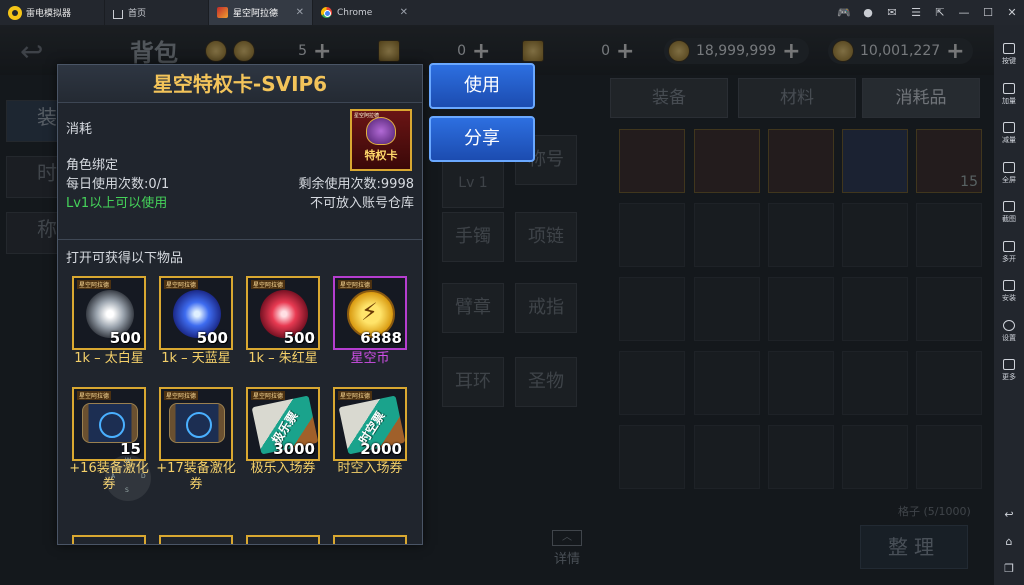 The height and width of the screenshot is (585, 1024). Describe the element at coordinates (196, 476) in the screenshot. I see `reward-label: +17装备激化券` at that location.